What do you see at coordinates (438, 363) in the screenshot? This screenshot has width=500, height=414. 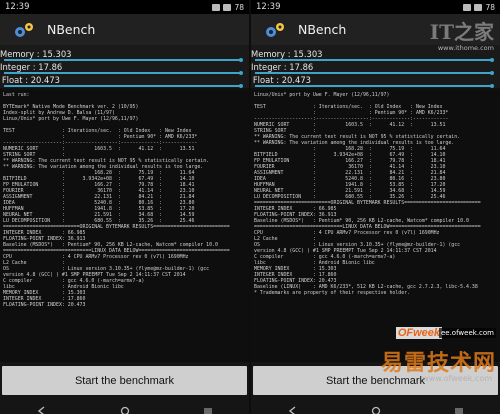 I see `cn-logo-watermark: 易雷技术网` at bounding box center [438, 363].